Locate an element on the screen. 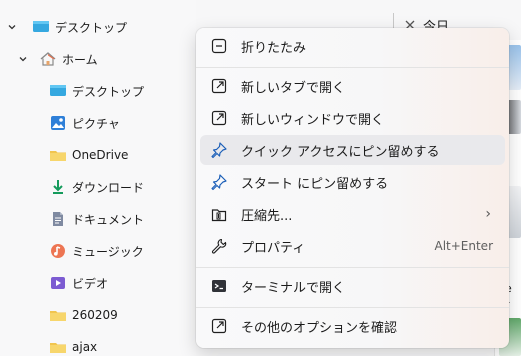 The image size is (521, 356). menu-item-properties: プロパティ Alt+Enter is located at coordinates (352, 246).